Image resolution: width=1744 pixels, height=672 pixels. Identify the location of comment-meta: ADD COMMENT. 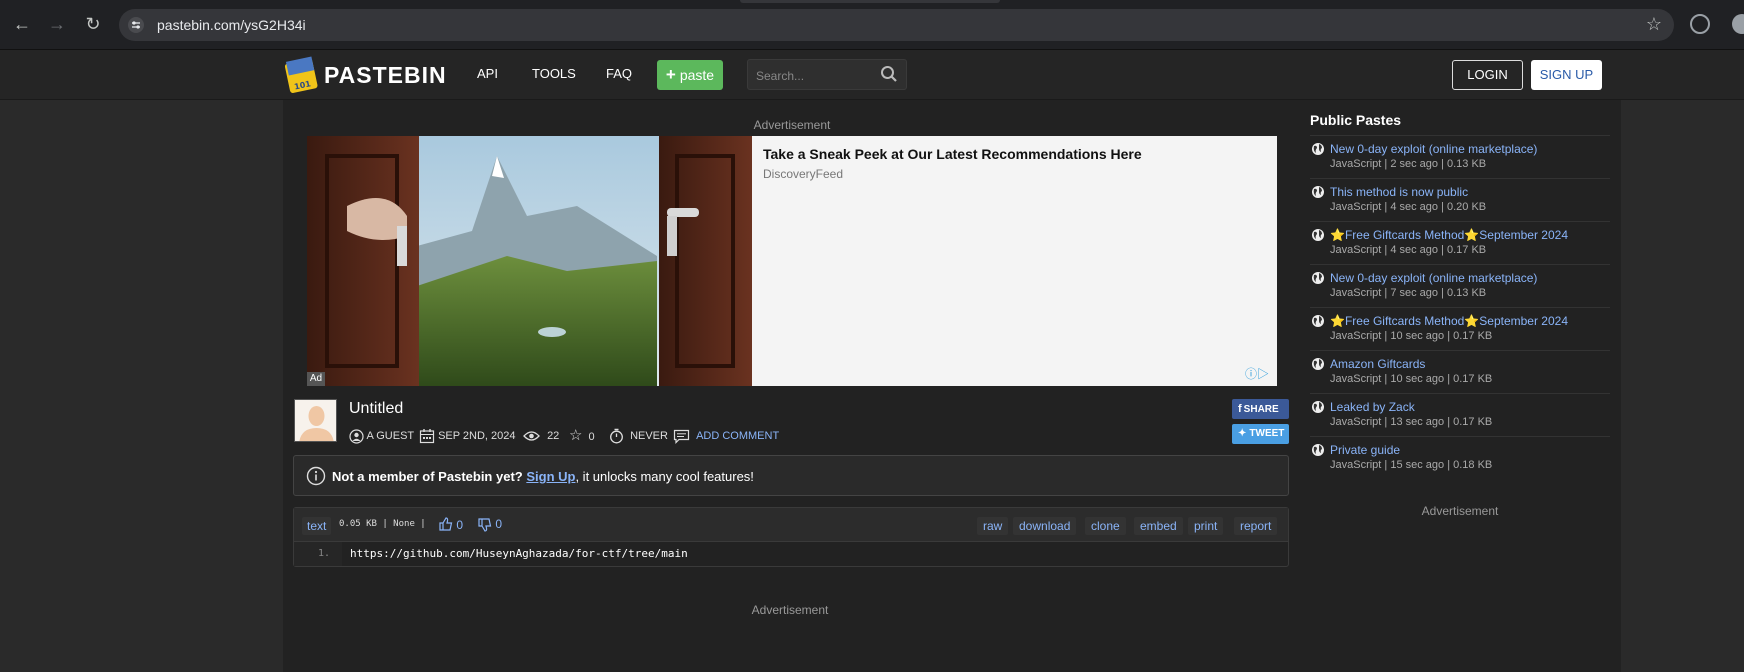
(726, 436).